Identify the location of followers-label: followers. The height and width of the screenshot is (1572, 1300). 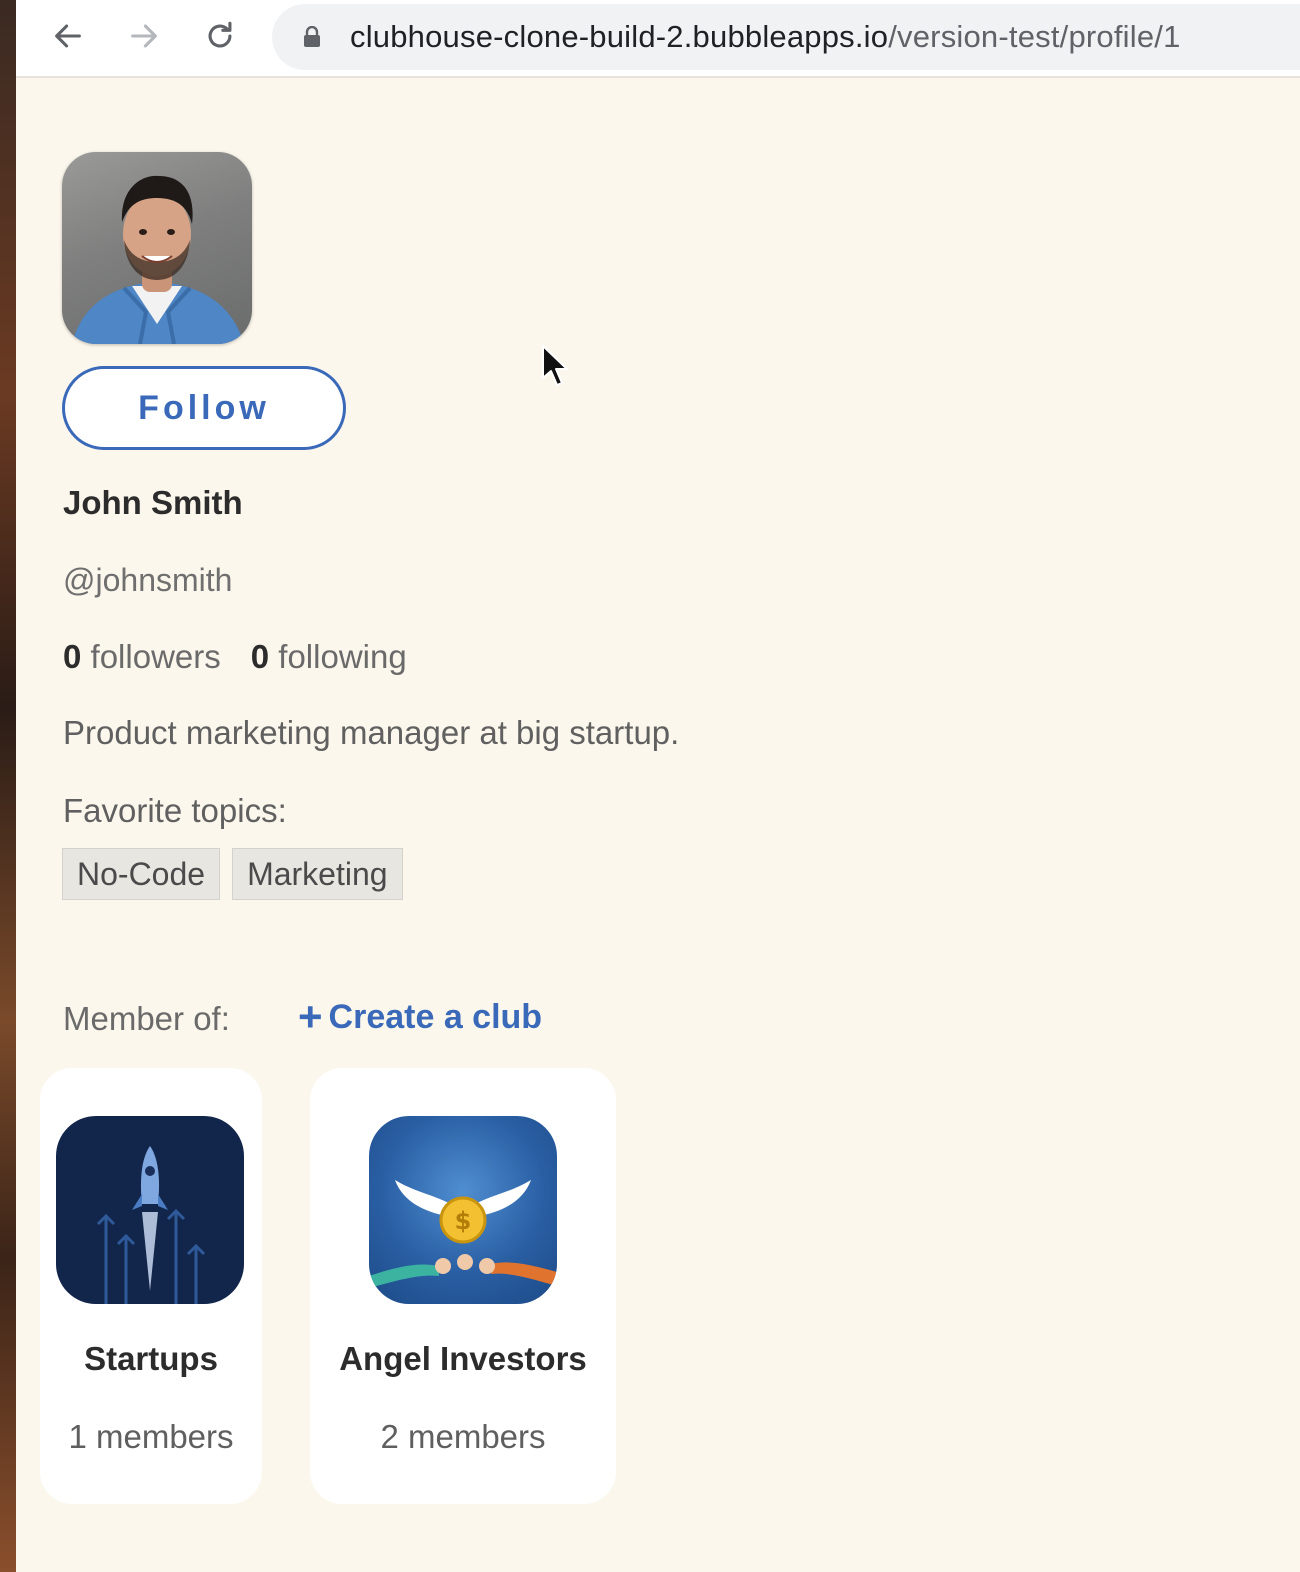
(155, 656).